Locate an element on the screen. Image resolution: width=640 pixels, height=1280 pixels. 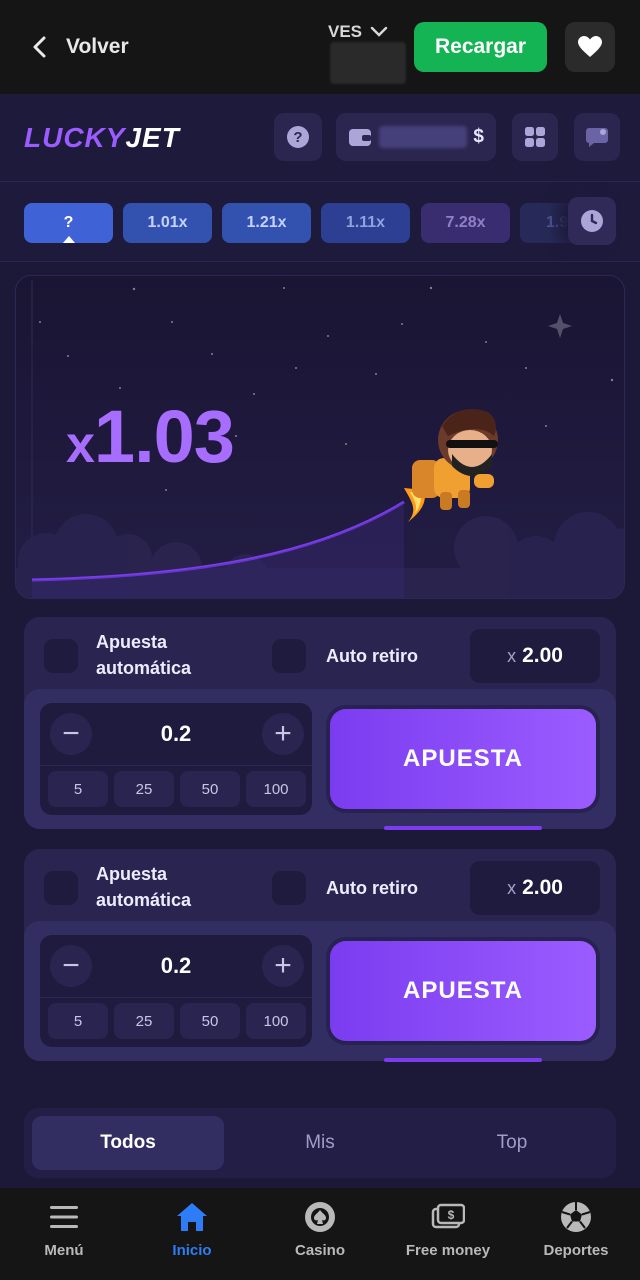
lucky-jet-logo: LUCKYJET is located at coordinates (102, 137).